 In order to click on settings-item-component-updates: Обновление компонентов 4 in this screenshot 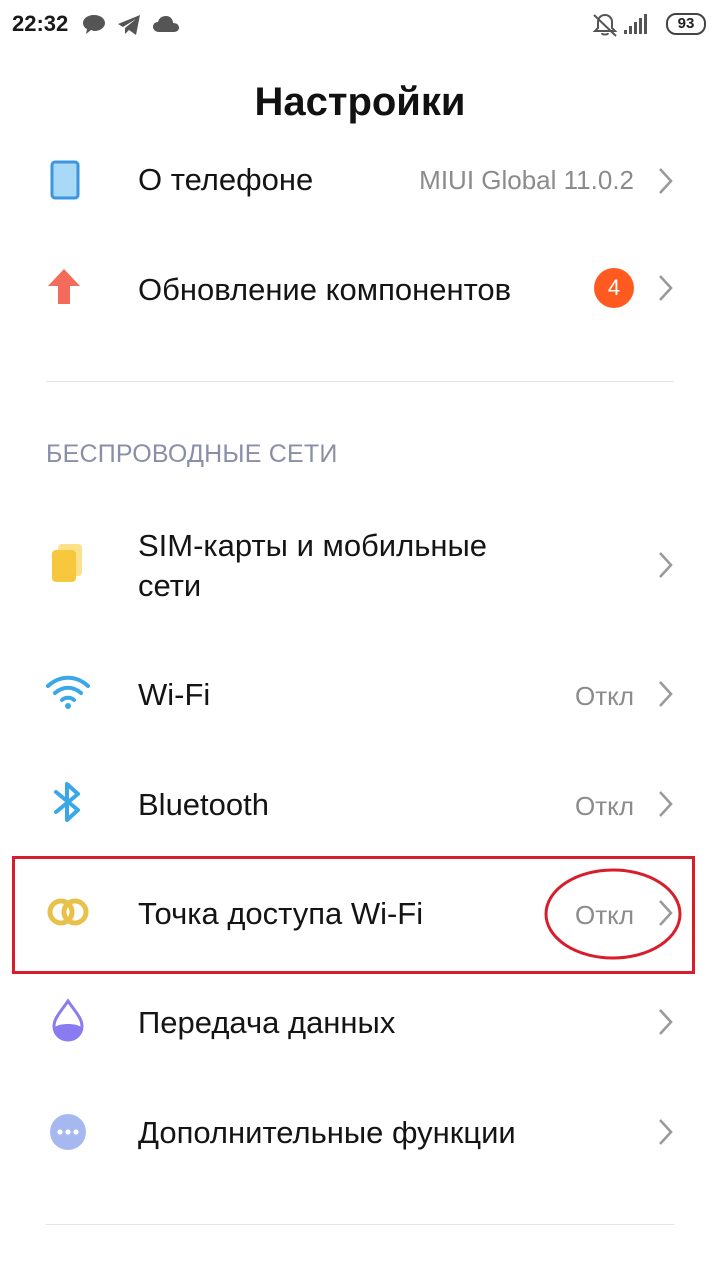, I will do `click(360, 291)`.